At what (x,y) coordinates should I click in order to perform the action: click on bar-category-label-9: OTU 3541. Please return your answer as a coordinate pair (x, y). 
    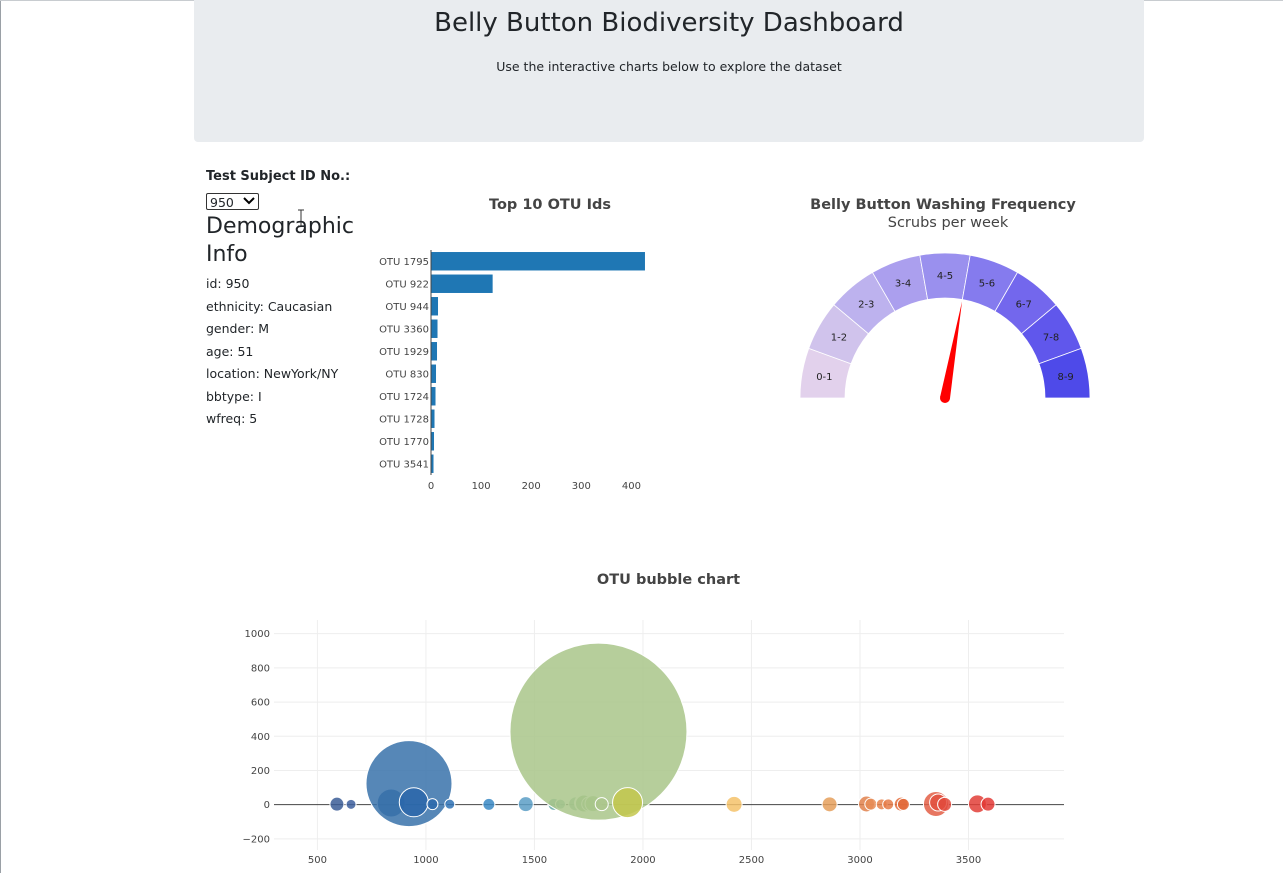
    Looking at the image, I should click on (404, 464).